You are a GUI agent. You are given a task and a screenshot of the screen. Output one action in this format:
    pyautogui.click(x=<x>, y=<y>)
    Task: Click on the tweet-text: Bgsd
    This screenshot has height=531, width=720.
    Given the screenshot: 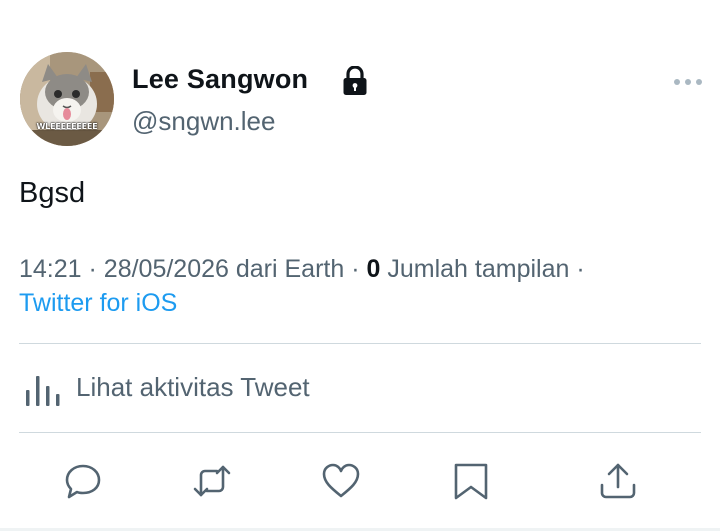 What is the action you would take?
    pyautogui.click(x=52, y=193)
    